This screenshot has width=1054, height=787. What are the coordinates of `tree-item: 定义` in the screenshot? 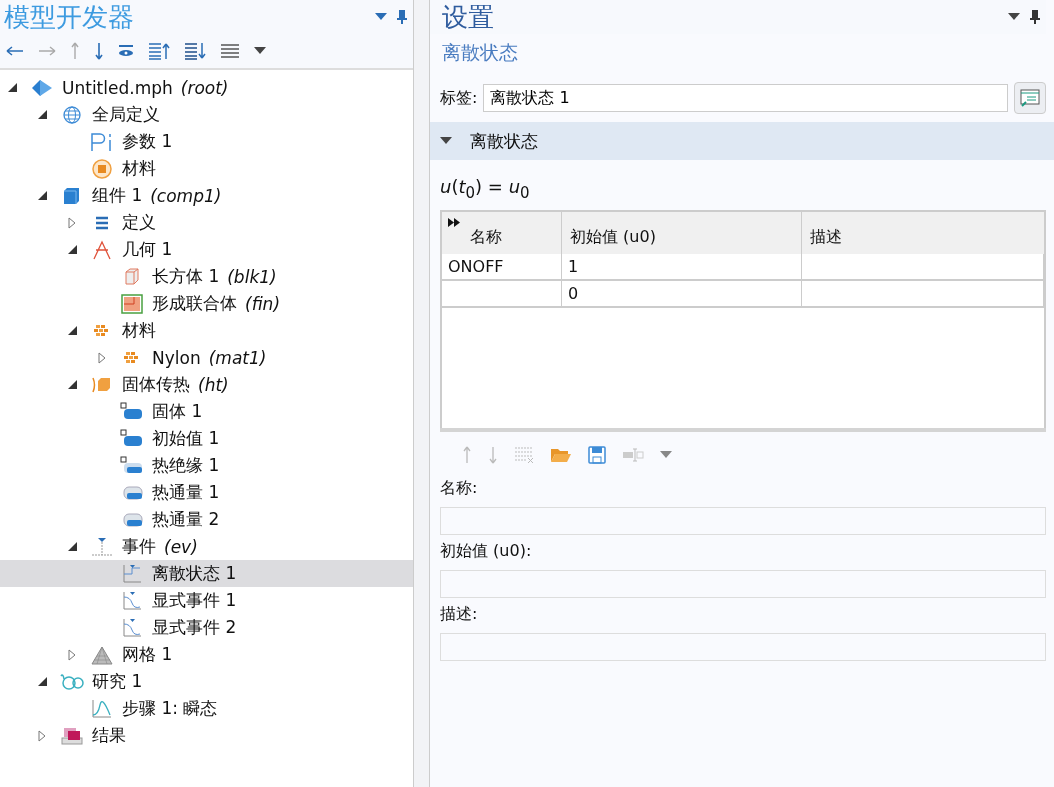 It's located at (206, 222).